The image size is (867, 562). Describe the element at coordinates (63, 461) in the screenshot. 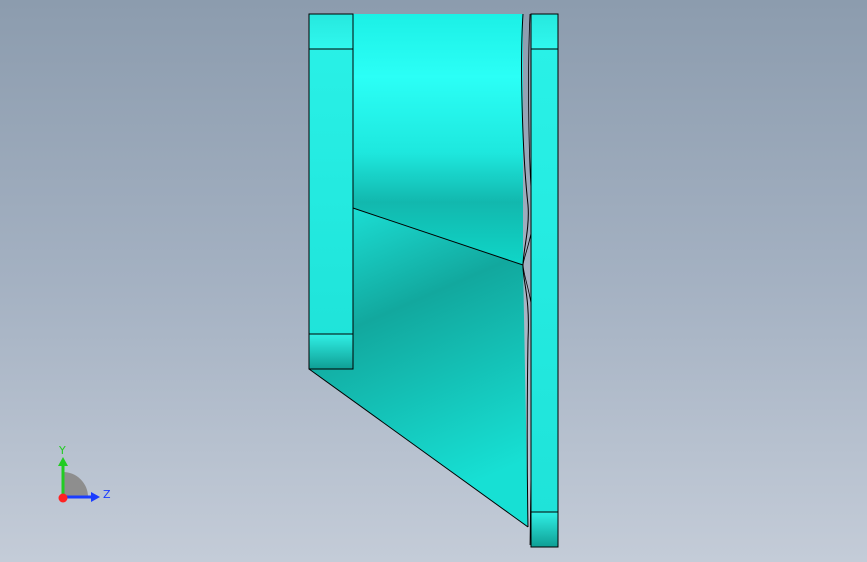

I see `triad-y-arrow` at that location.